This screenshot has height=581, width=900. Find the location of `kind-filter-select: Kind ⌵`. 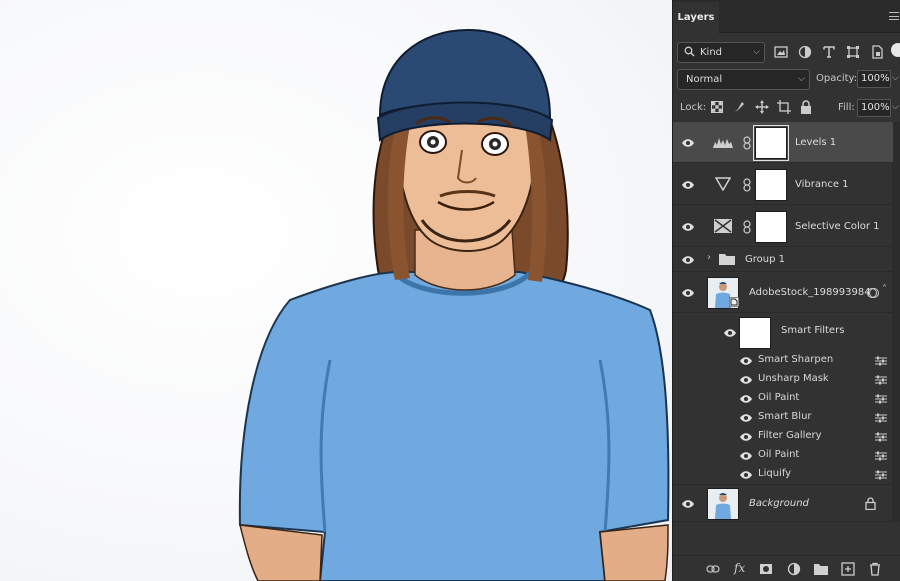

kind-filter-select: Kind ⌵ is located at coordinates (721, 52).